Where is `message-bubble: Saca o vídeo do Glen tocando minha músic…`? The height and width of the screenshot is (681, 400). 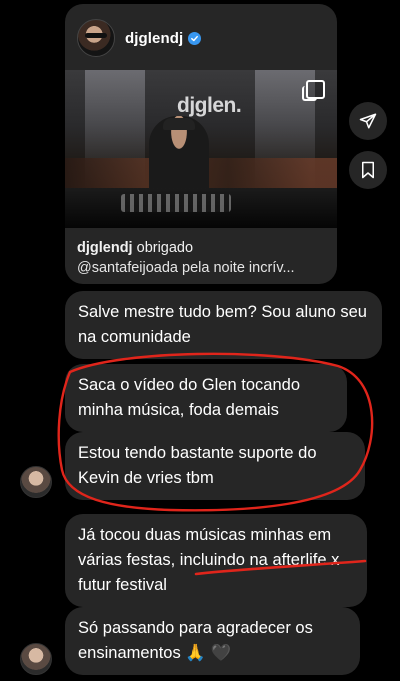
message-bubble: Saca o vídeo do Glen tocando minha músic… is located at coordinates (206, 398).